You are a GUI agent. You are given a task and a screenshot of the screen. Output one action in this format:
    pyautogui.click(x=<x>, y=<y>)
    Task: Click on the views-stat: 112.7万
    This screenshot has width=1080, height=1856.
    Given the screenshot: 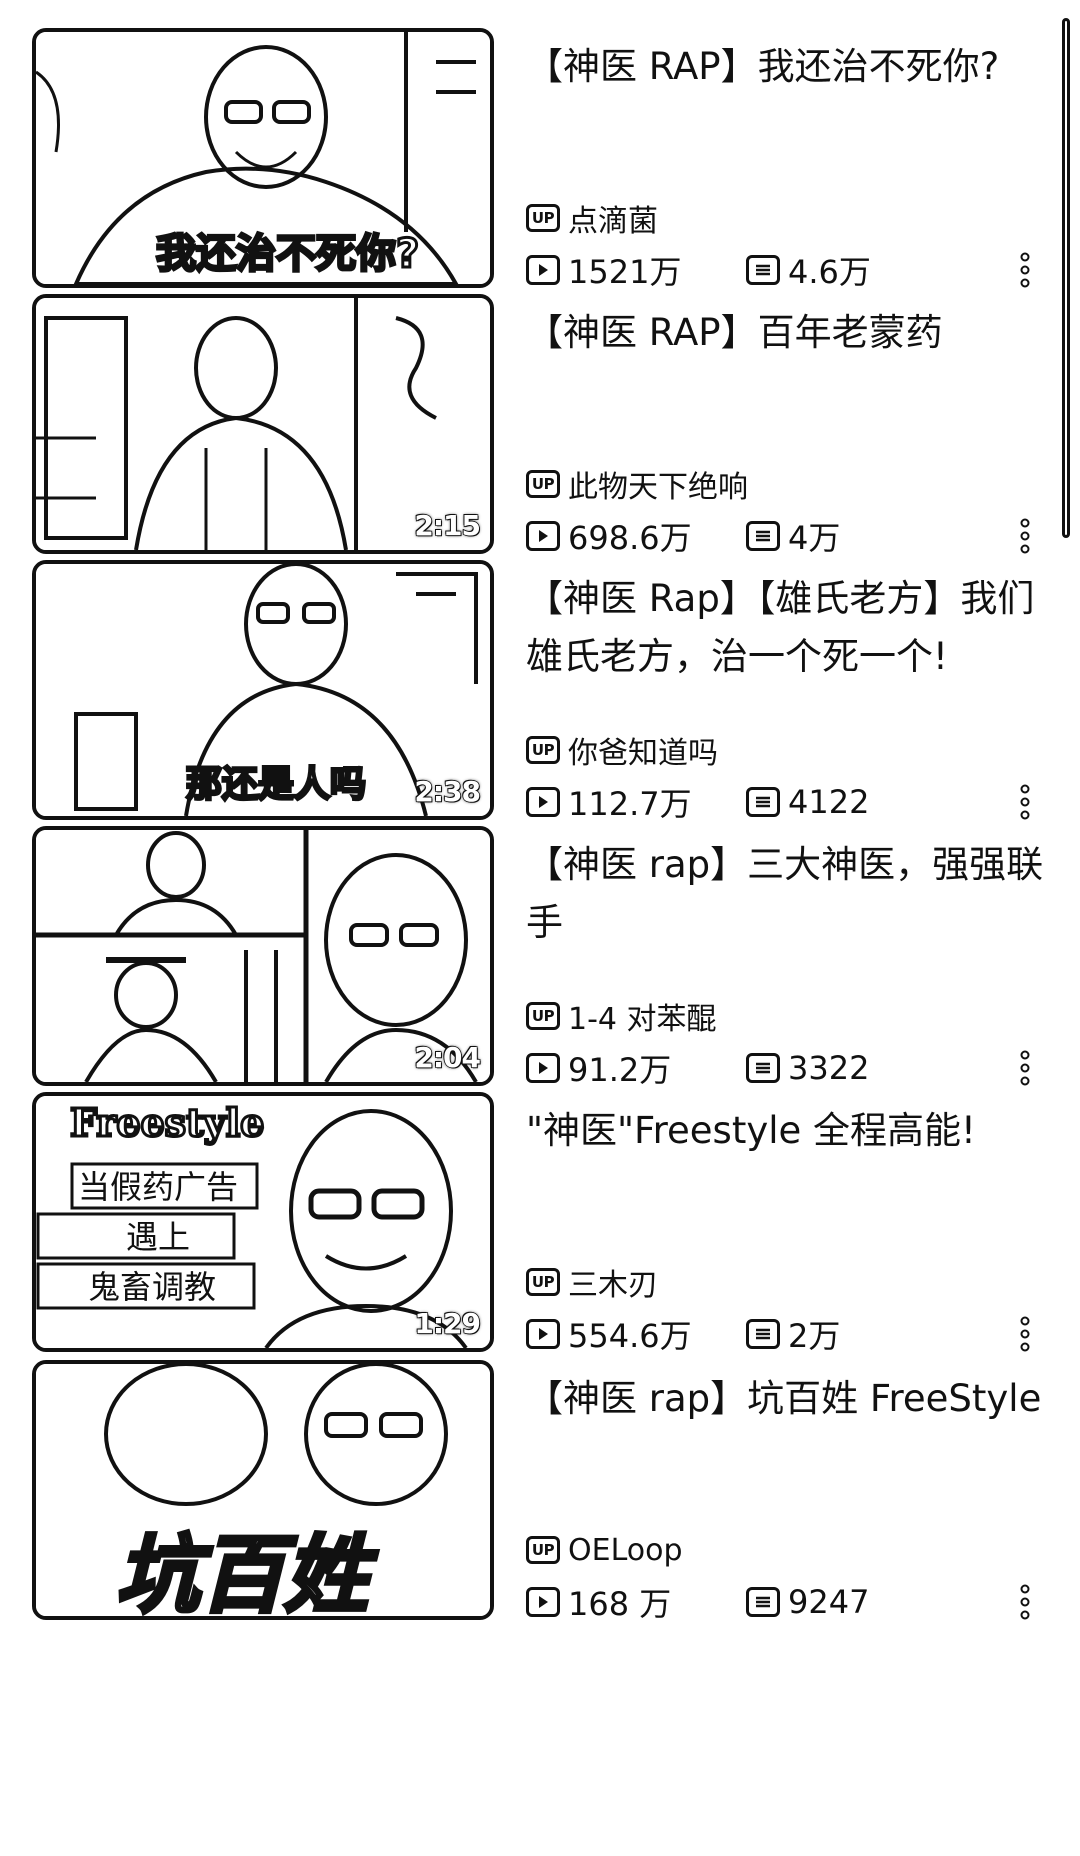 What is the action you would take?
    pyautogui.click(x=636, y=802)
    